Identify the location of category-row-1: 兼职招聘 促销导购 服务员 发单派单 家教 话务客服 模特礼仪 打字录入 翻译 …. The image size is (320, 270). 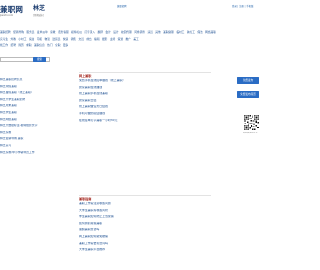
(109, 32).